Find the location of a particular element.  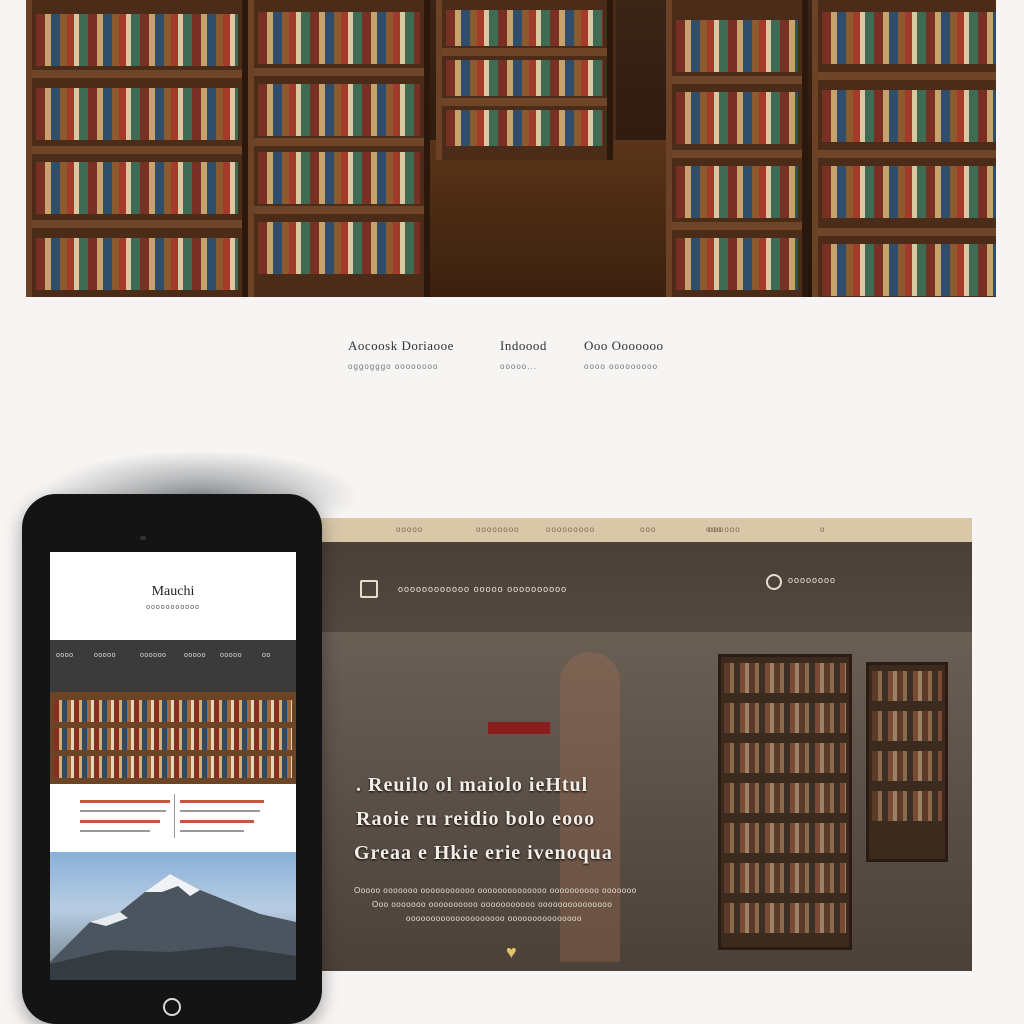

site-nav-item: ooooo is located at coordinates (409, 529).